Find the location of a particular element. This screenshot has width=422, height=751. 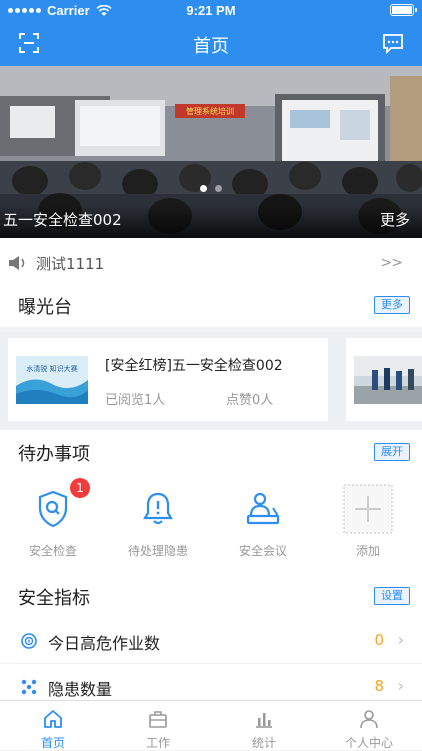

chart-icon is located at coordinates (264, 720).